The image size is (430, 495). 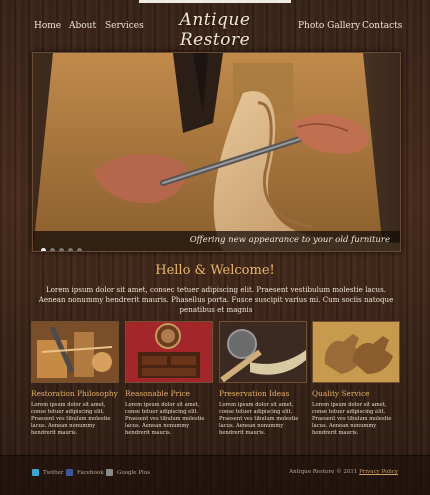 I want to click on card-title: Reasonable Price, so click(x=169, y=393).